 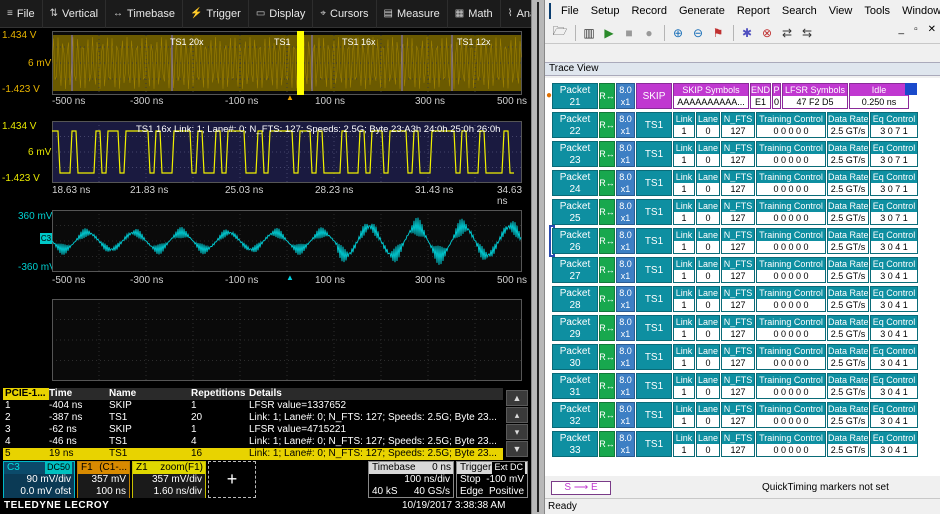 What do you see at coordinates (232, 479) in the screenshot?
I see `add-trace-button: +` at bounding box center [232, 479].